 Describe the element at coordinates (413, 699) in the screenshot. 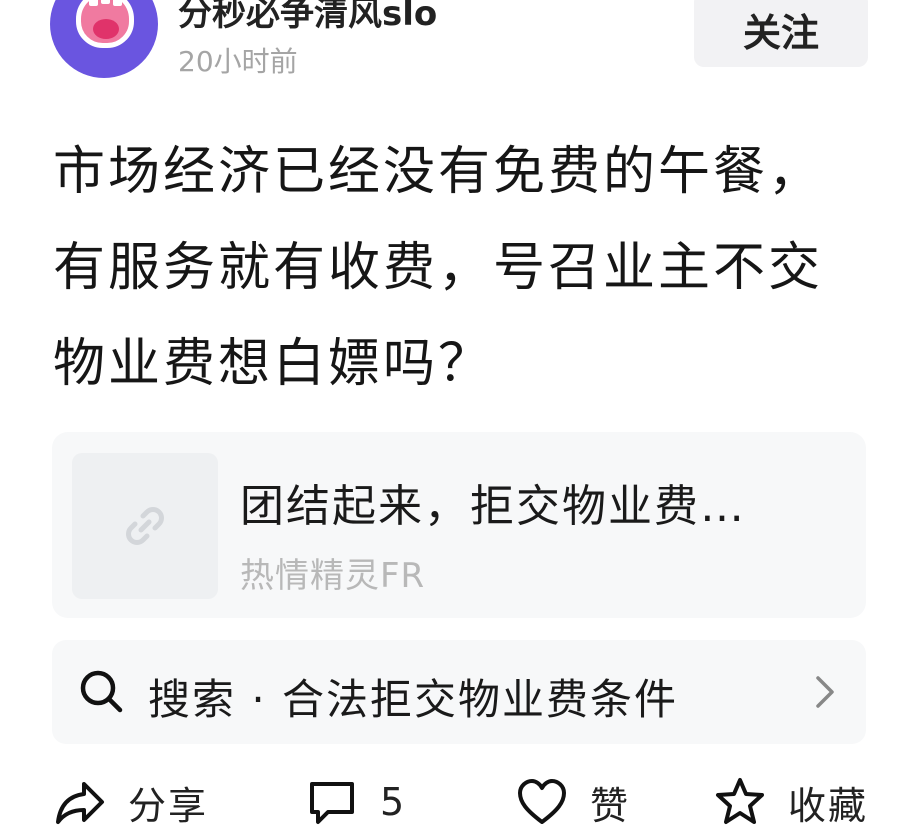

I see `search-suggestion-text: 搜索 · 合法拒交物业费条件` at that location.